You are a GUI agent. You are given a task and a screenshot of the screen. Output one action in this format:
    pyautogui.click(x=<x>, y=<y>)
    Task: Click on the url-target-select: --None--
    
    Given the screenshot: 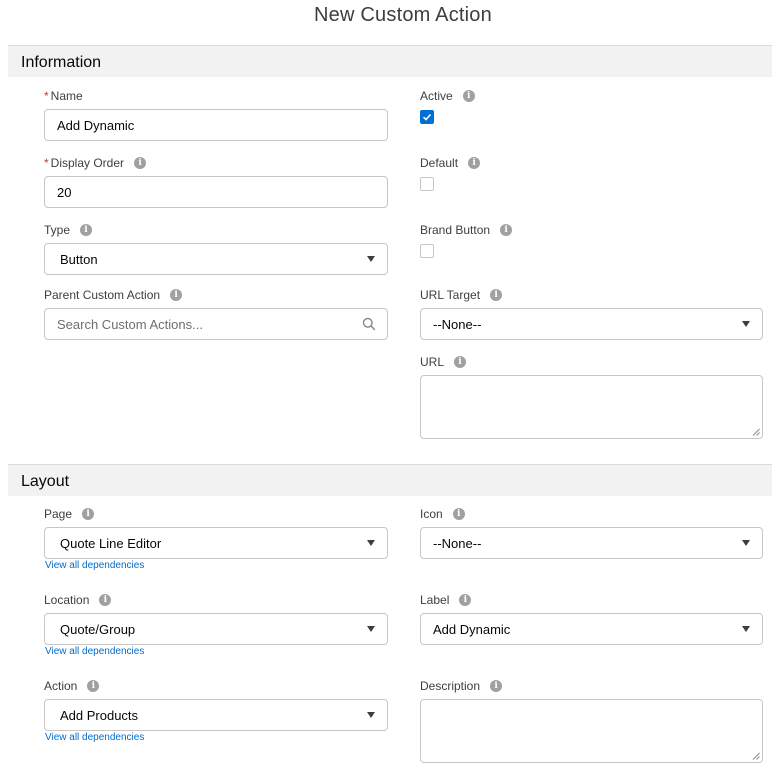 What is the action you would take?
    pyautogui.click(x=591, y=324)
    